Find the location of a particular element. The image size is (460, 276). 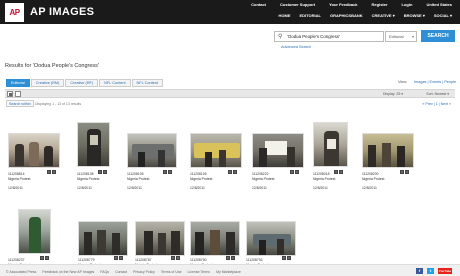

thumbnail-caption: 111208222 Nigeria Protest 12/8/2011 is located at coordinates (263, 181).